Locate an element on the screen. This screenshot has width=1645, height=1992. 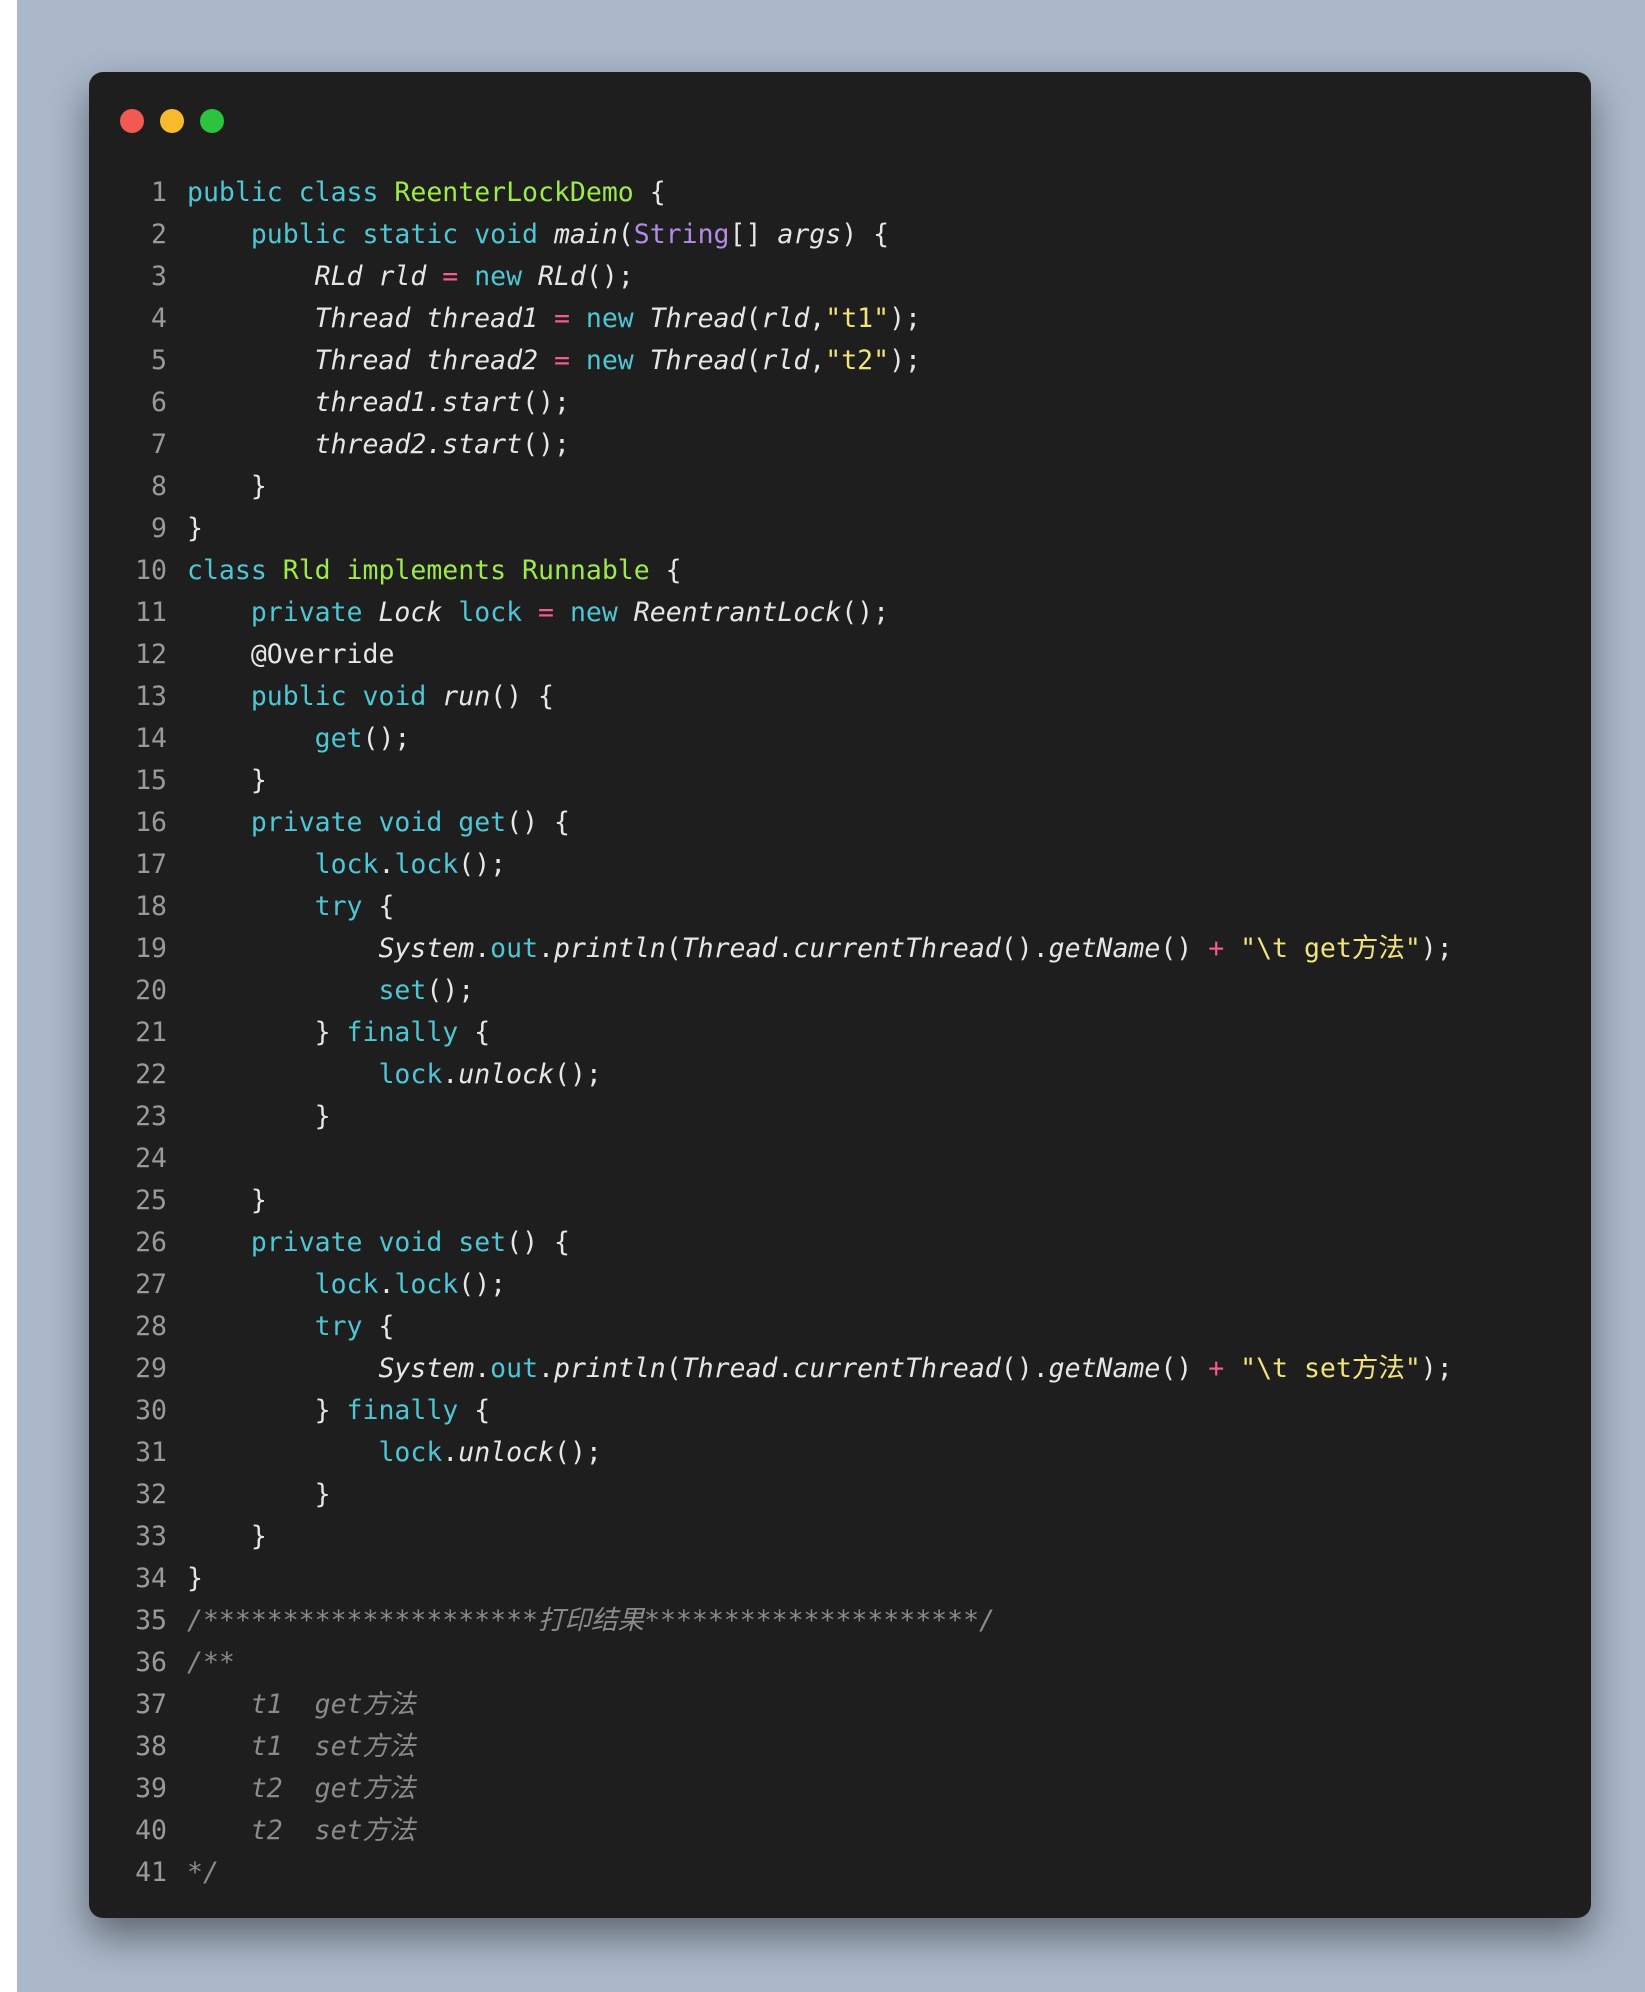
close-button-dot is located at coordinates (132, 121).